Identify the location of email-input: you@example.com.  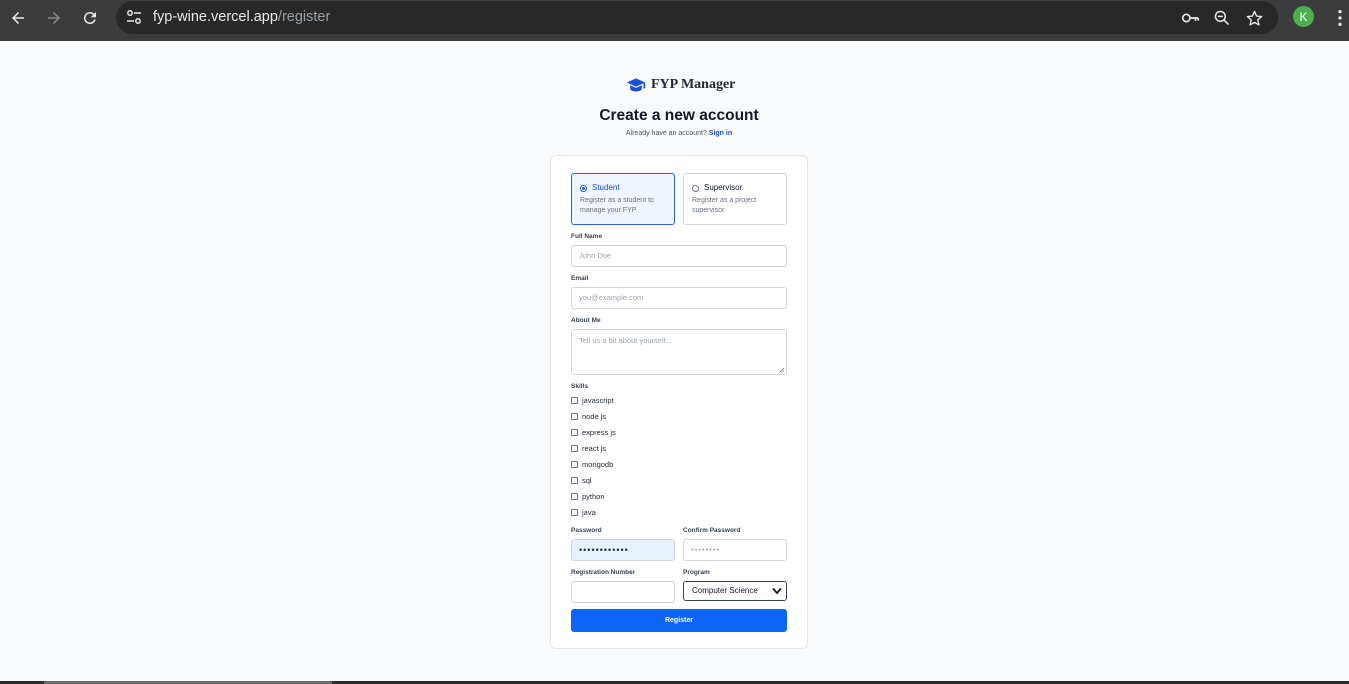
(679, 298).